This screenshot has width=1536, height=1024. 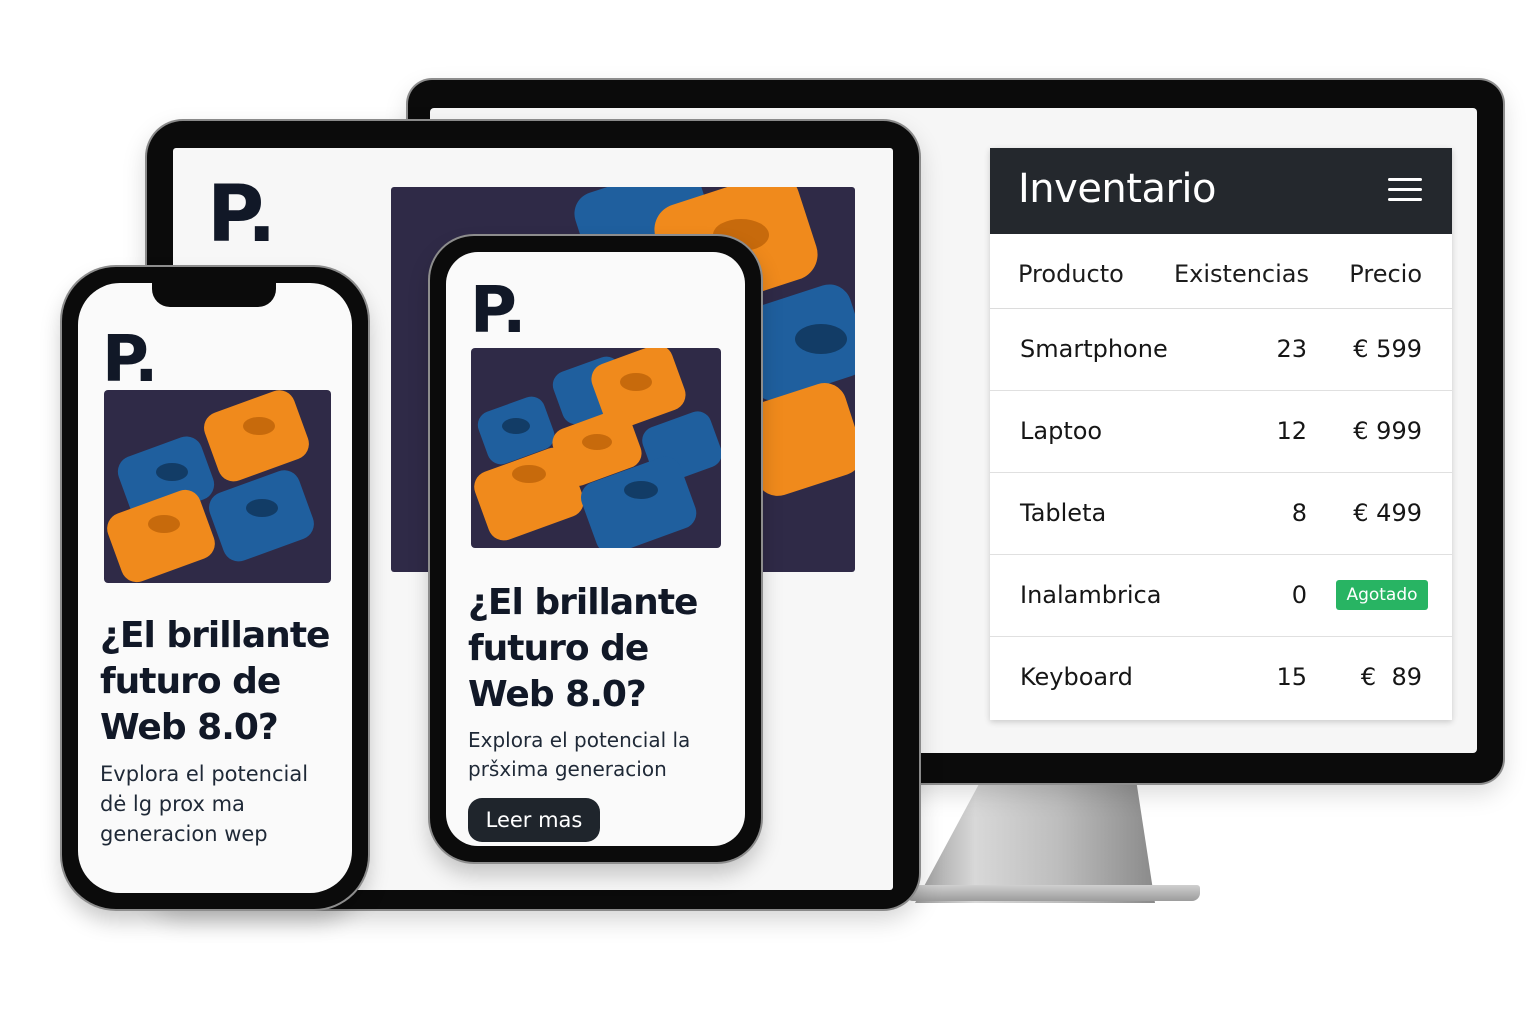 I want to click on price: € 499, so click(x=1387, y=513).